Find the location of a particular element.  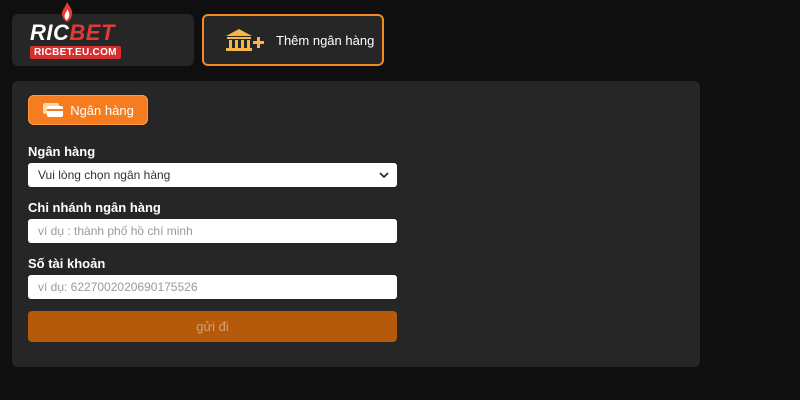

account-label: Số tài khoản is located at coordinates (67, 263).